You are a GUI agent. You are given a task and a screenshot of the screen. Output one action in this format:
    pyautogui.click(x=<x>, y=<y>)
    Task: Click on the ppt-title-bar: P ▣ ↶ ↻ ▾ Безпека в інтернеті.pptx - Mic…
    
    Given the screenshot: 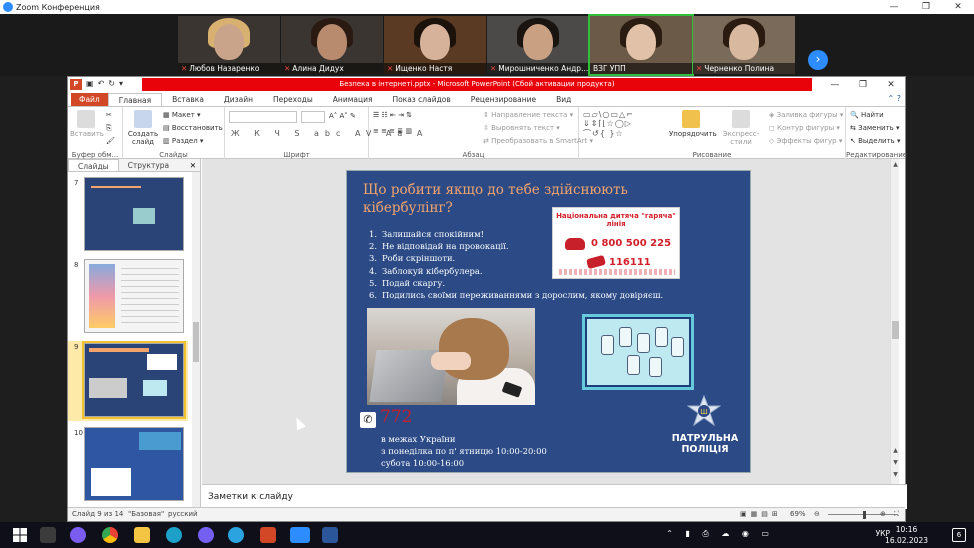 What is the action you would take?
    pyautogui.click(x=486, y=84)
    